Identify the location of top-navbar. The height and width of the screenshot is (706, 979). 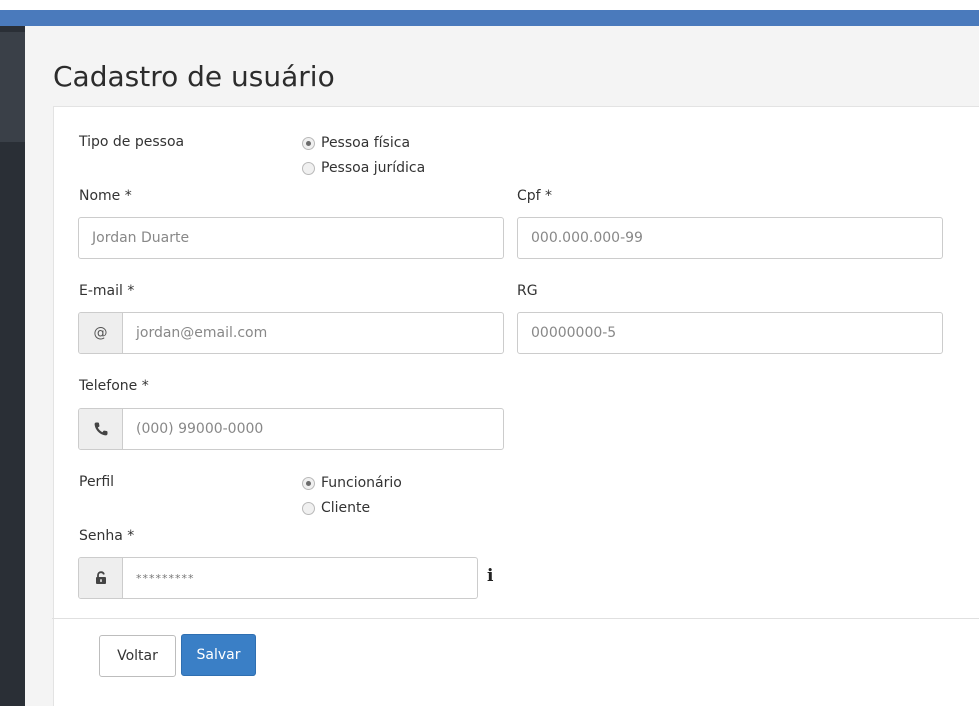
(489, 18).